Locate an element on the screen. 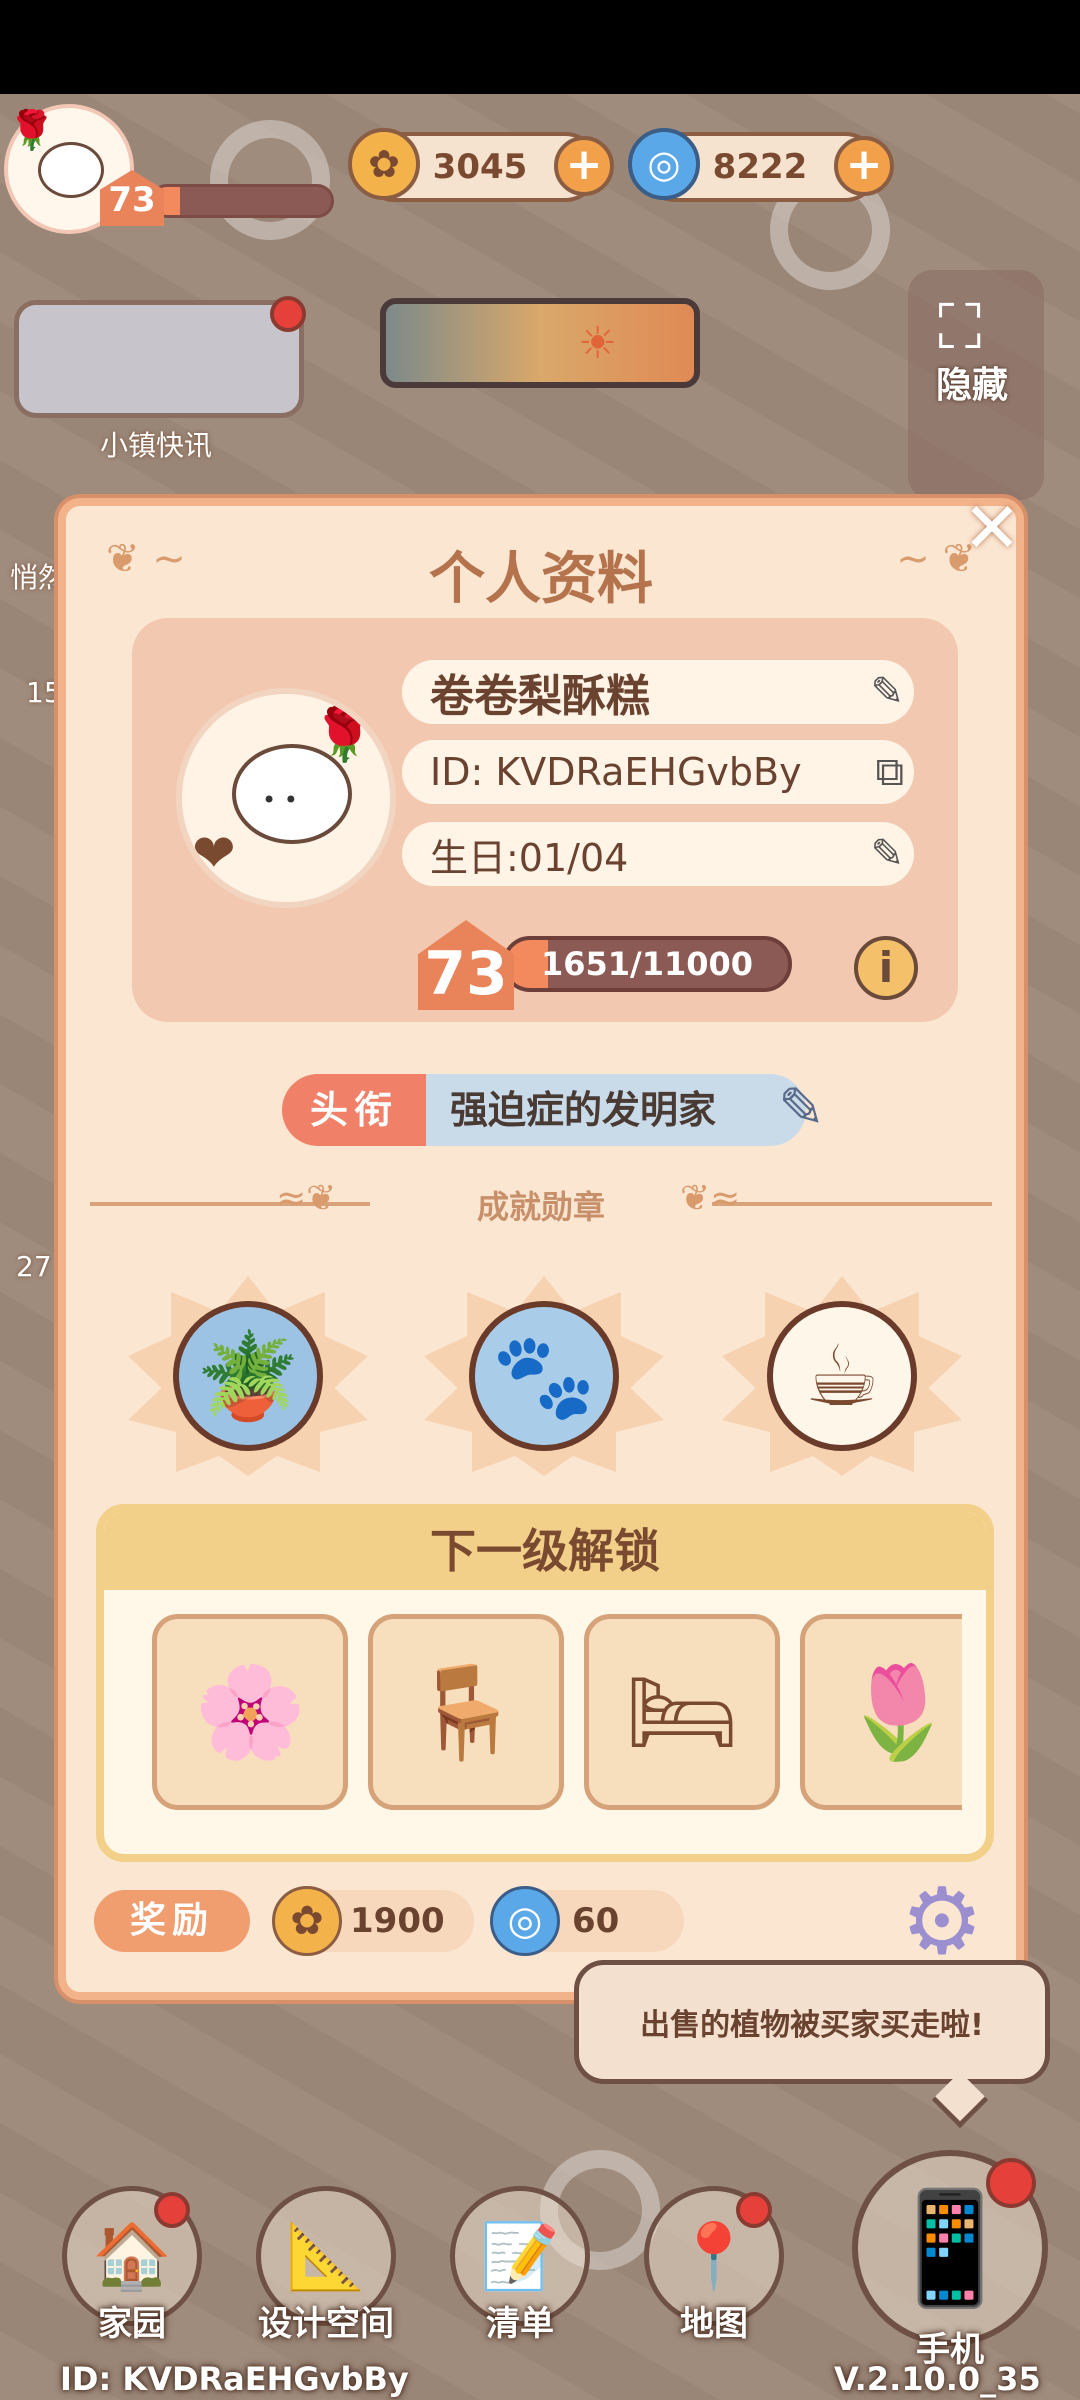 This screenshot has height=2400, width=1080. side-count-partial: 27 is located at coordinates (34, 1266).